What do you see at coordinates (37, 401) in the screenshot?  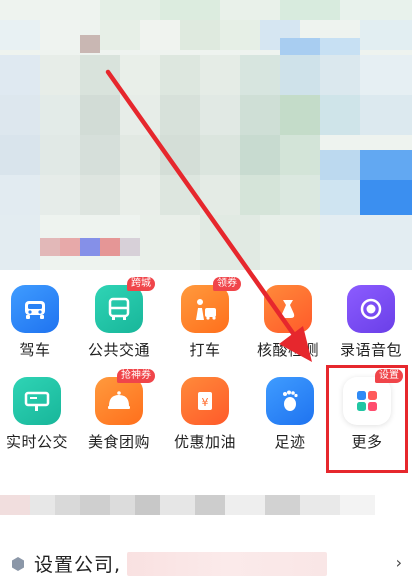 I see `bus-stop-icon` at bounding box center [37, 401].